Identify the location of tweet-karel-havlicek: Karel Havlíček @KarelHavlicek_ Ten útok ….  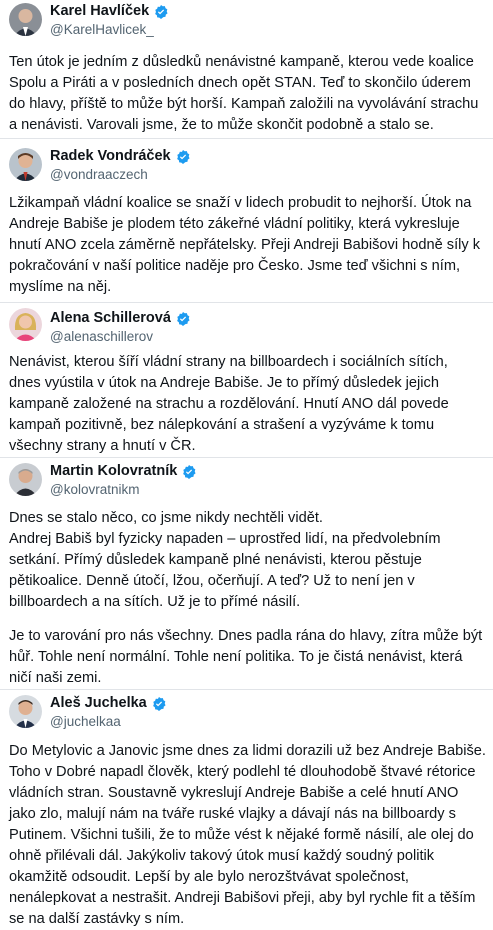
(246, 68).